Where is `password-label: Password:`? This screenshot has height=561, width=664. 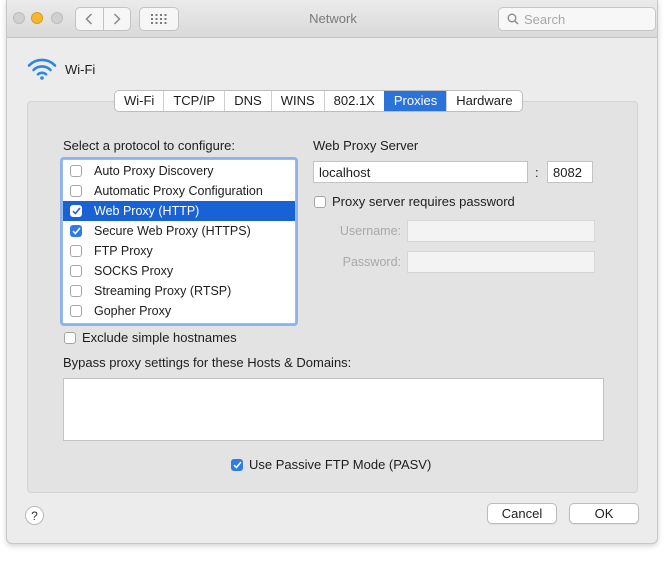
password-label: Password: is located at coordinates (371, 262).